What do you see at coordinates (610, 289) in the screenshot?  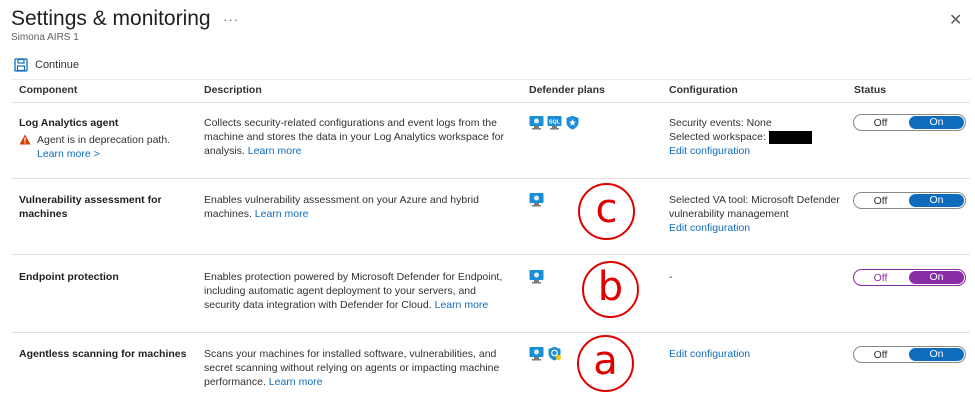 I see `annotation-b: b` at bounding box center [610, 289].